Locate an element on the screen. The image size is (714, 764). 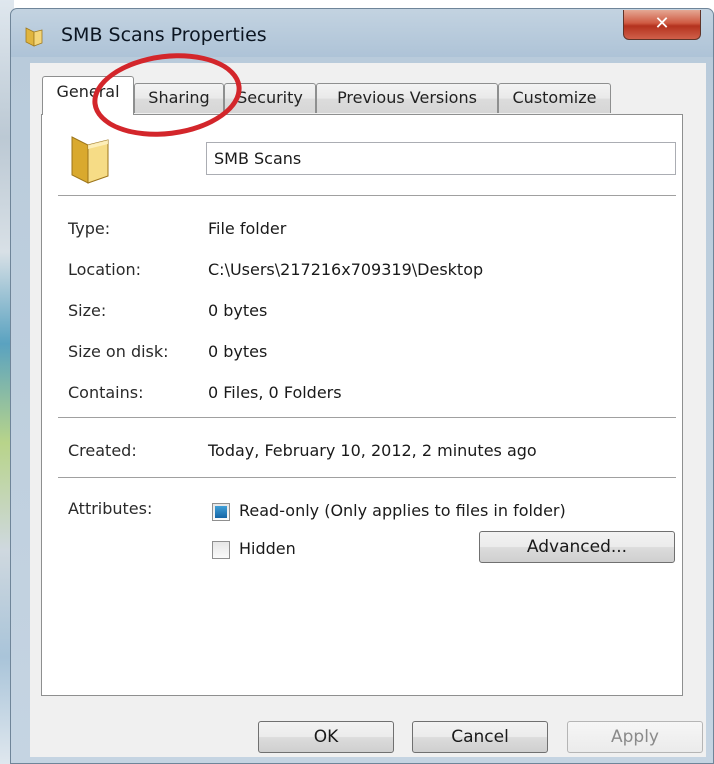
tab-sharing: Sharing is located at coordinates (179, 98).